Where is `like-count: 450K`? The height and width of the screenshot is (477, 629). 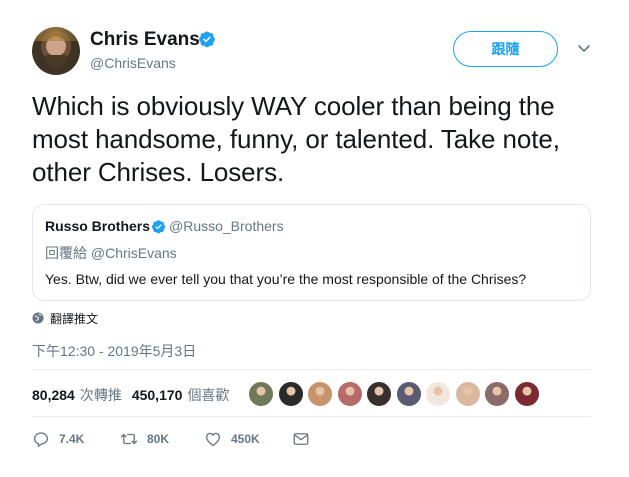 like-count: 450K is located at coordinates (245, 439).